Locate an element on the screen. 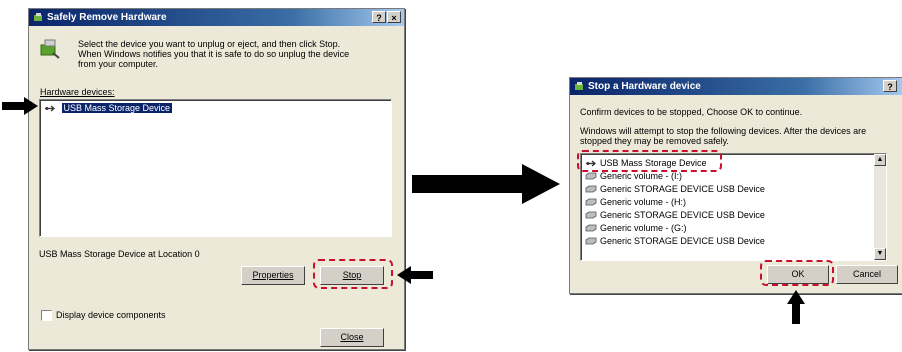 The image size is (902, 352). properties-button: Properties is located at coordinates (273, 275).